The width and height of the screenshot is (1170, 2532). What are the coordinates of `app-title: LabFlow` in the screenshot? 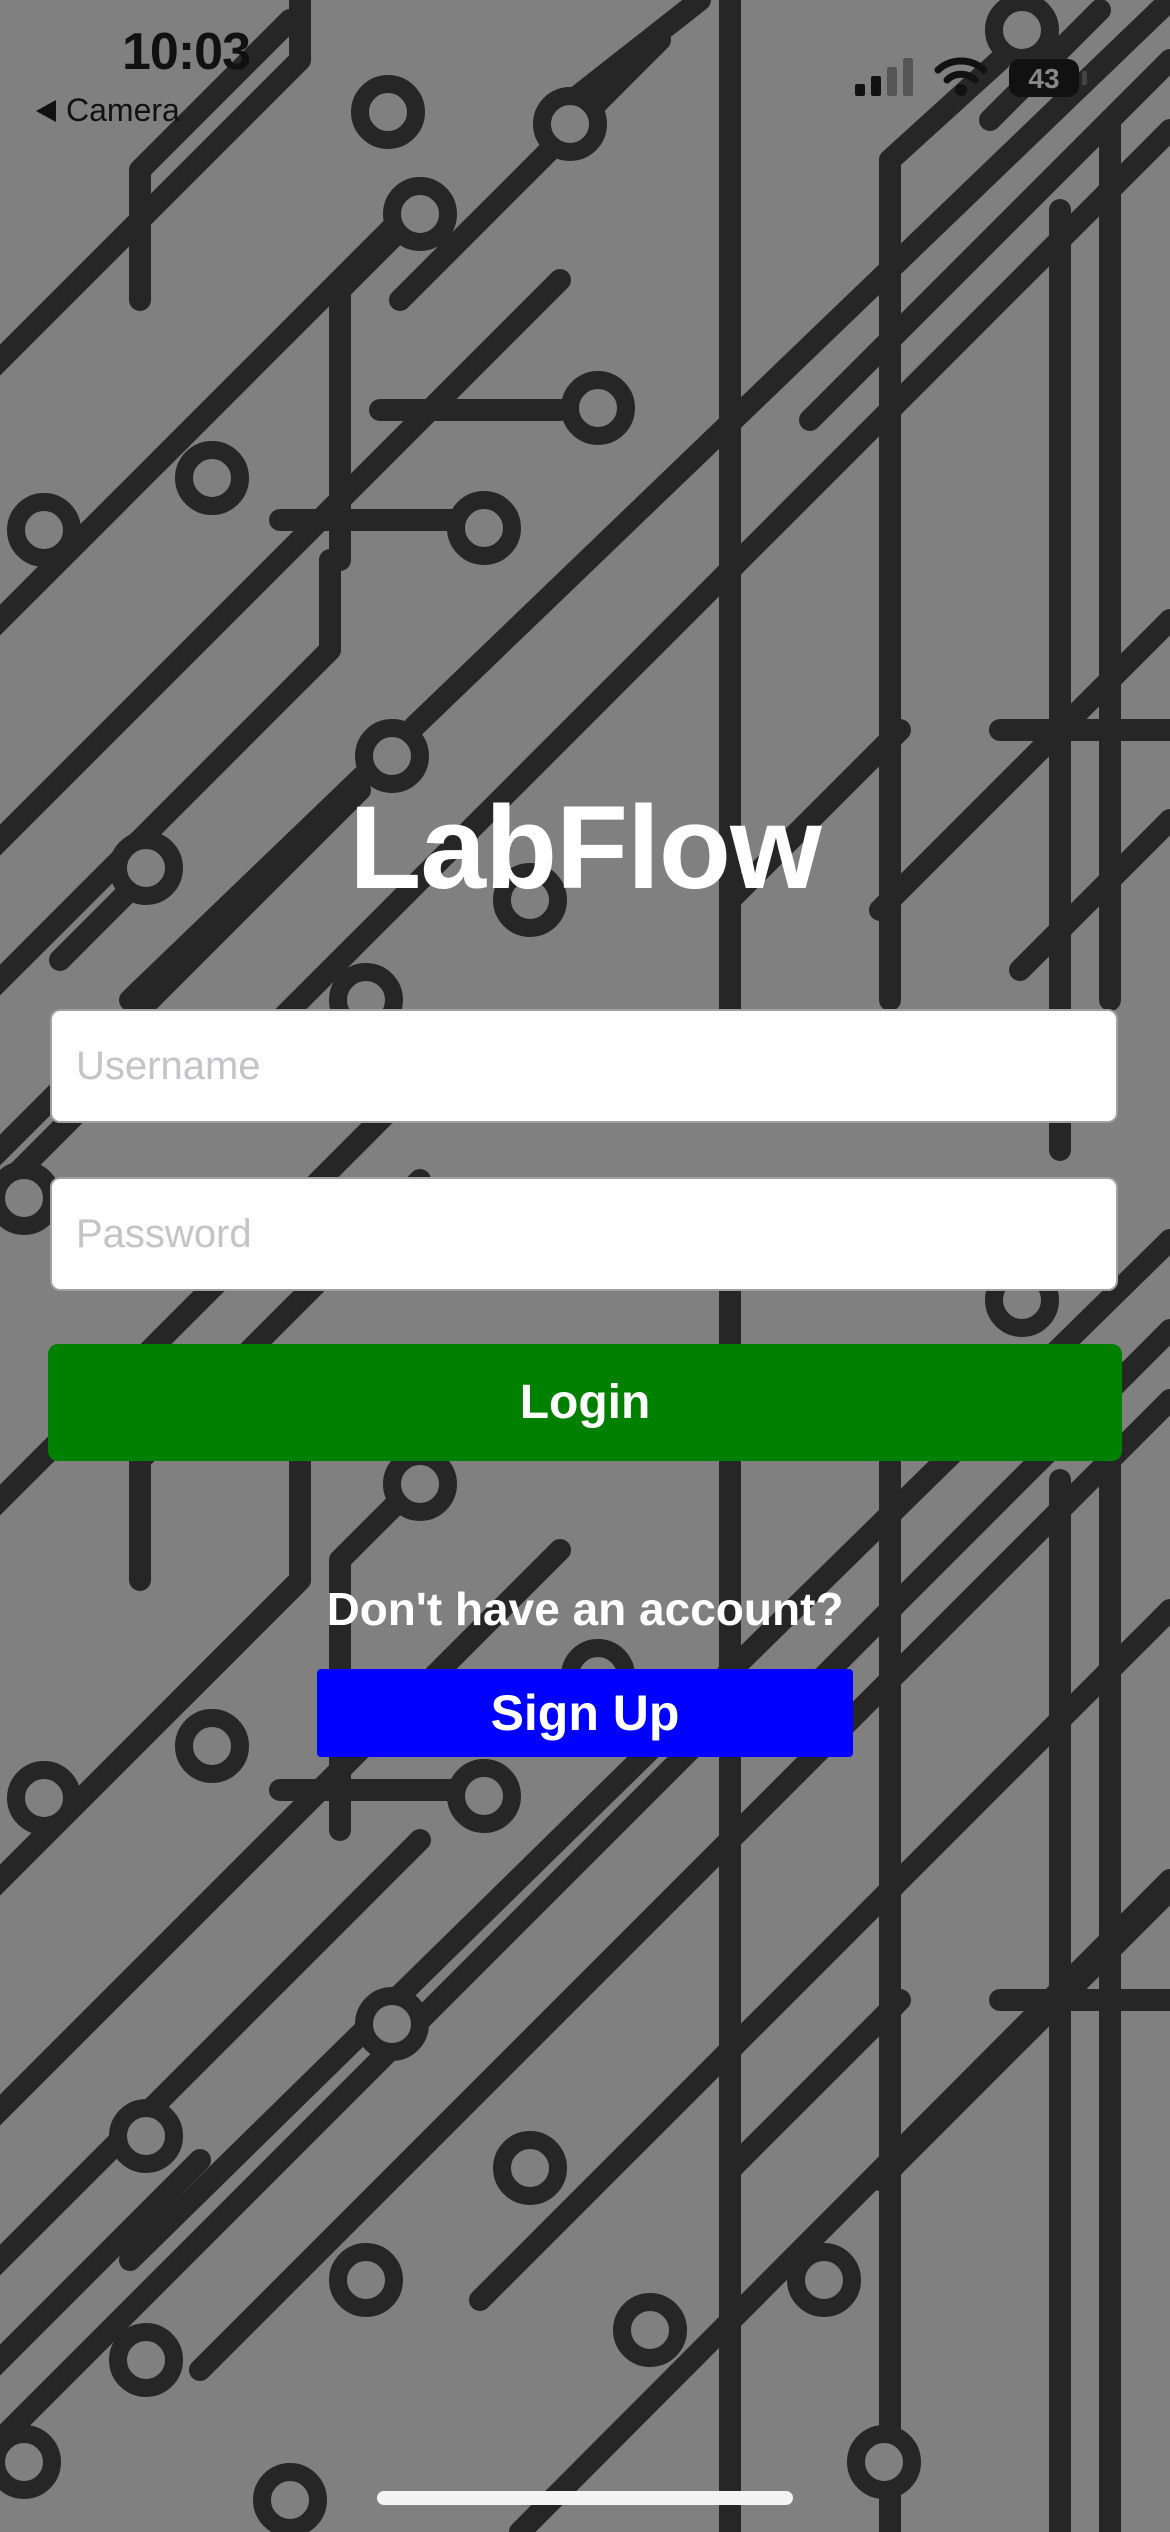 It's located at (585, 848).